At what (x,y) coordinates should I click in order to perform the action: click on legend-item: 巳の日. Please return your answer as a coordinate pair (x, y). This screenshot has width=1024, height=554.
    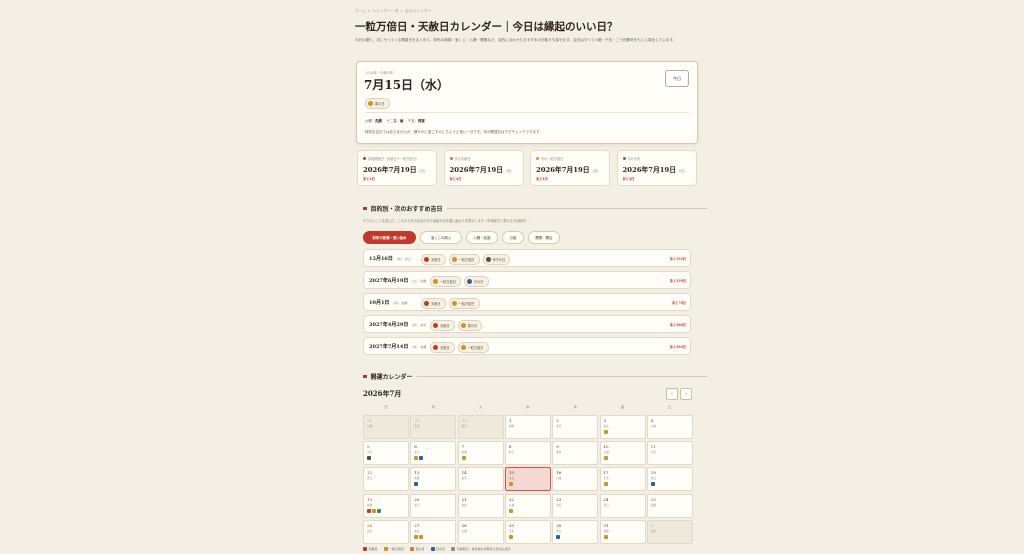
    Looking at the image, I should click on (438, 549).